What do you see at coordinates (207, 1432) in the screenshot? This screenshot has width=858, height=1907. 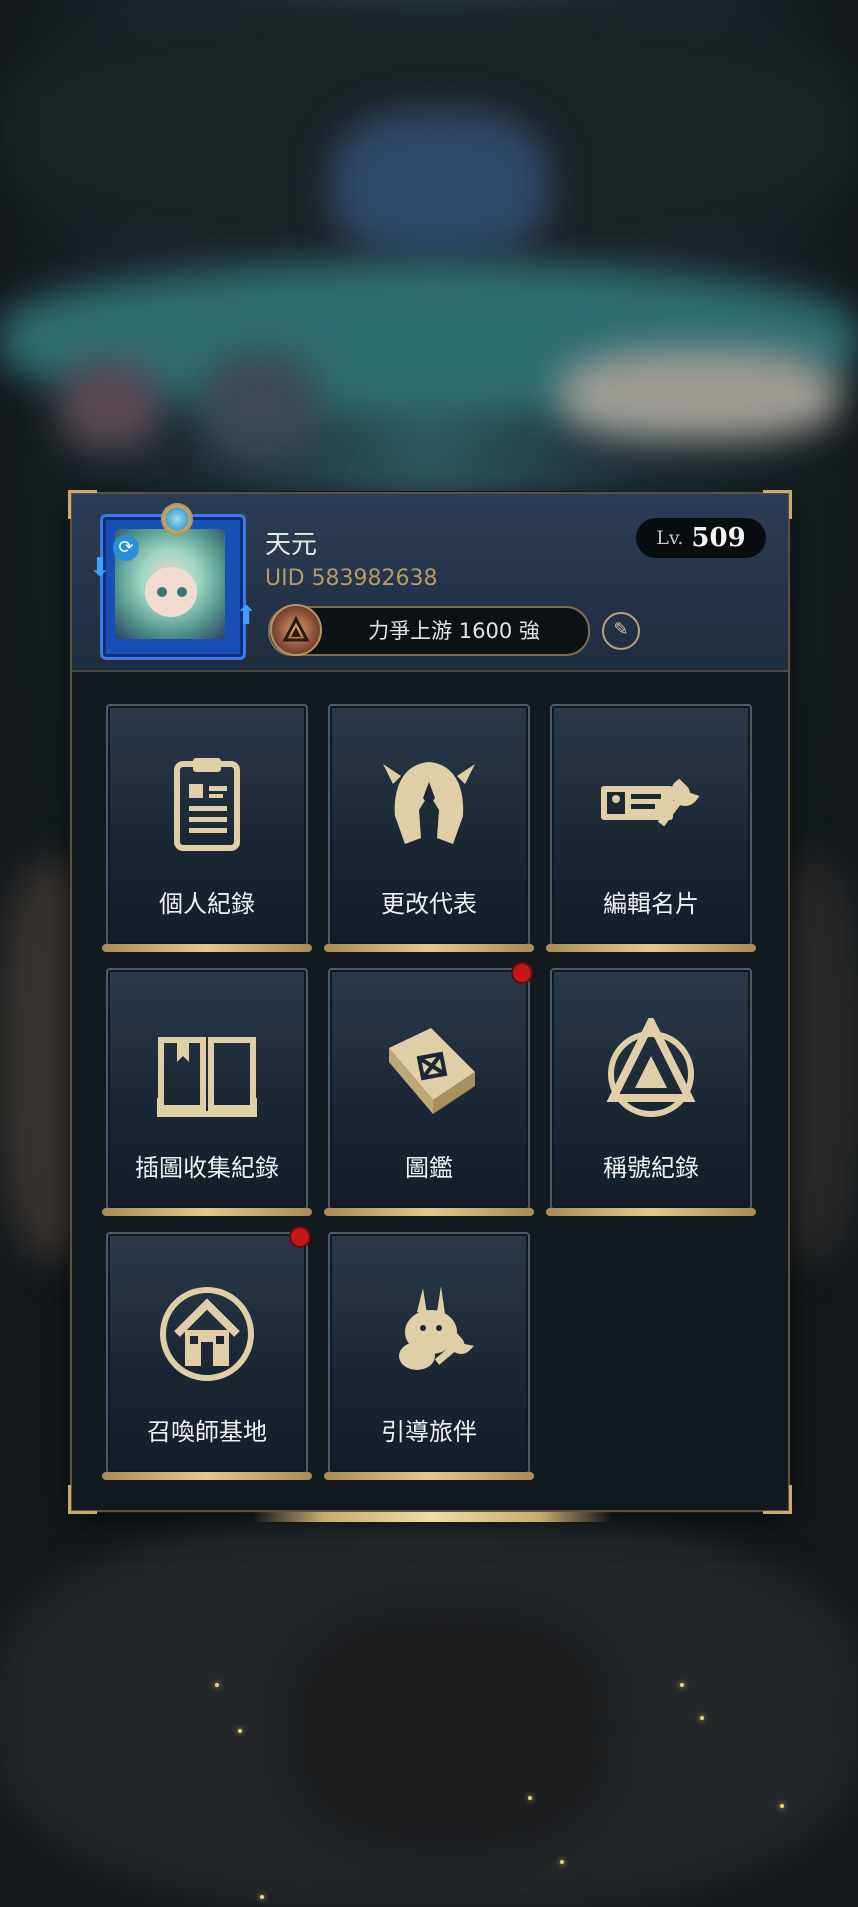 I see `tile-label: 召喚師基地` at bounding box center [207, 1432].